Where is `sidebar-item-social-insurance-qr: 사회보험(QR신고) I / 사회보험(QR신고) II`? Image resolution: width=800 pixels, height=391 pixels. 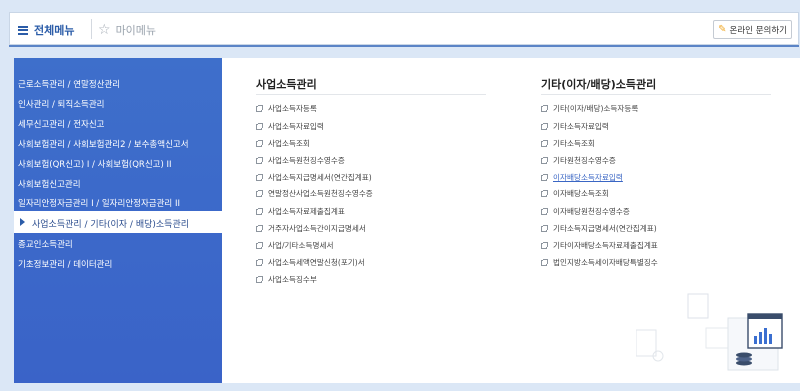 sidebar-item-social-insurance-qr: 사회보험(QR신고) I / 사회보험(QR신고) II is located at coordinates (95, 164).